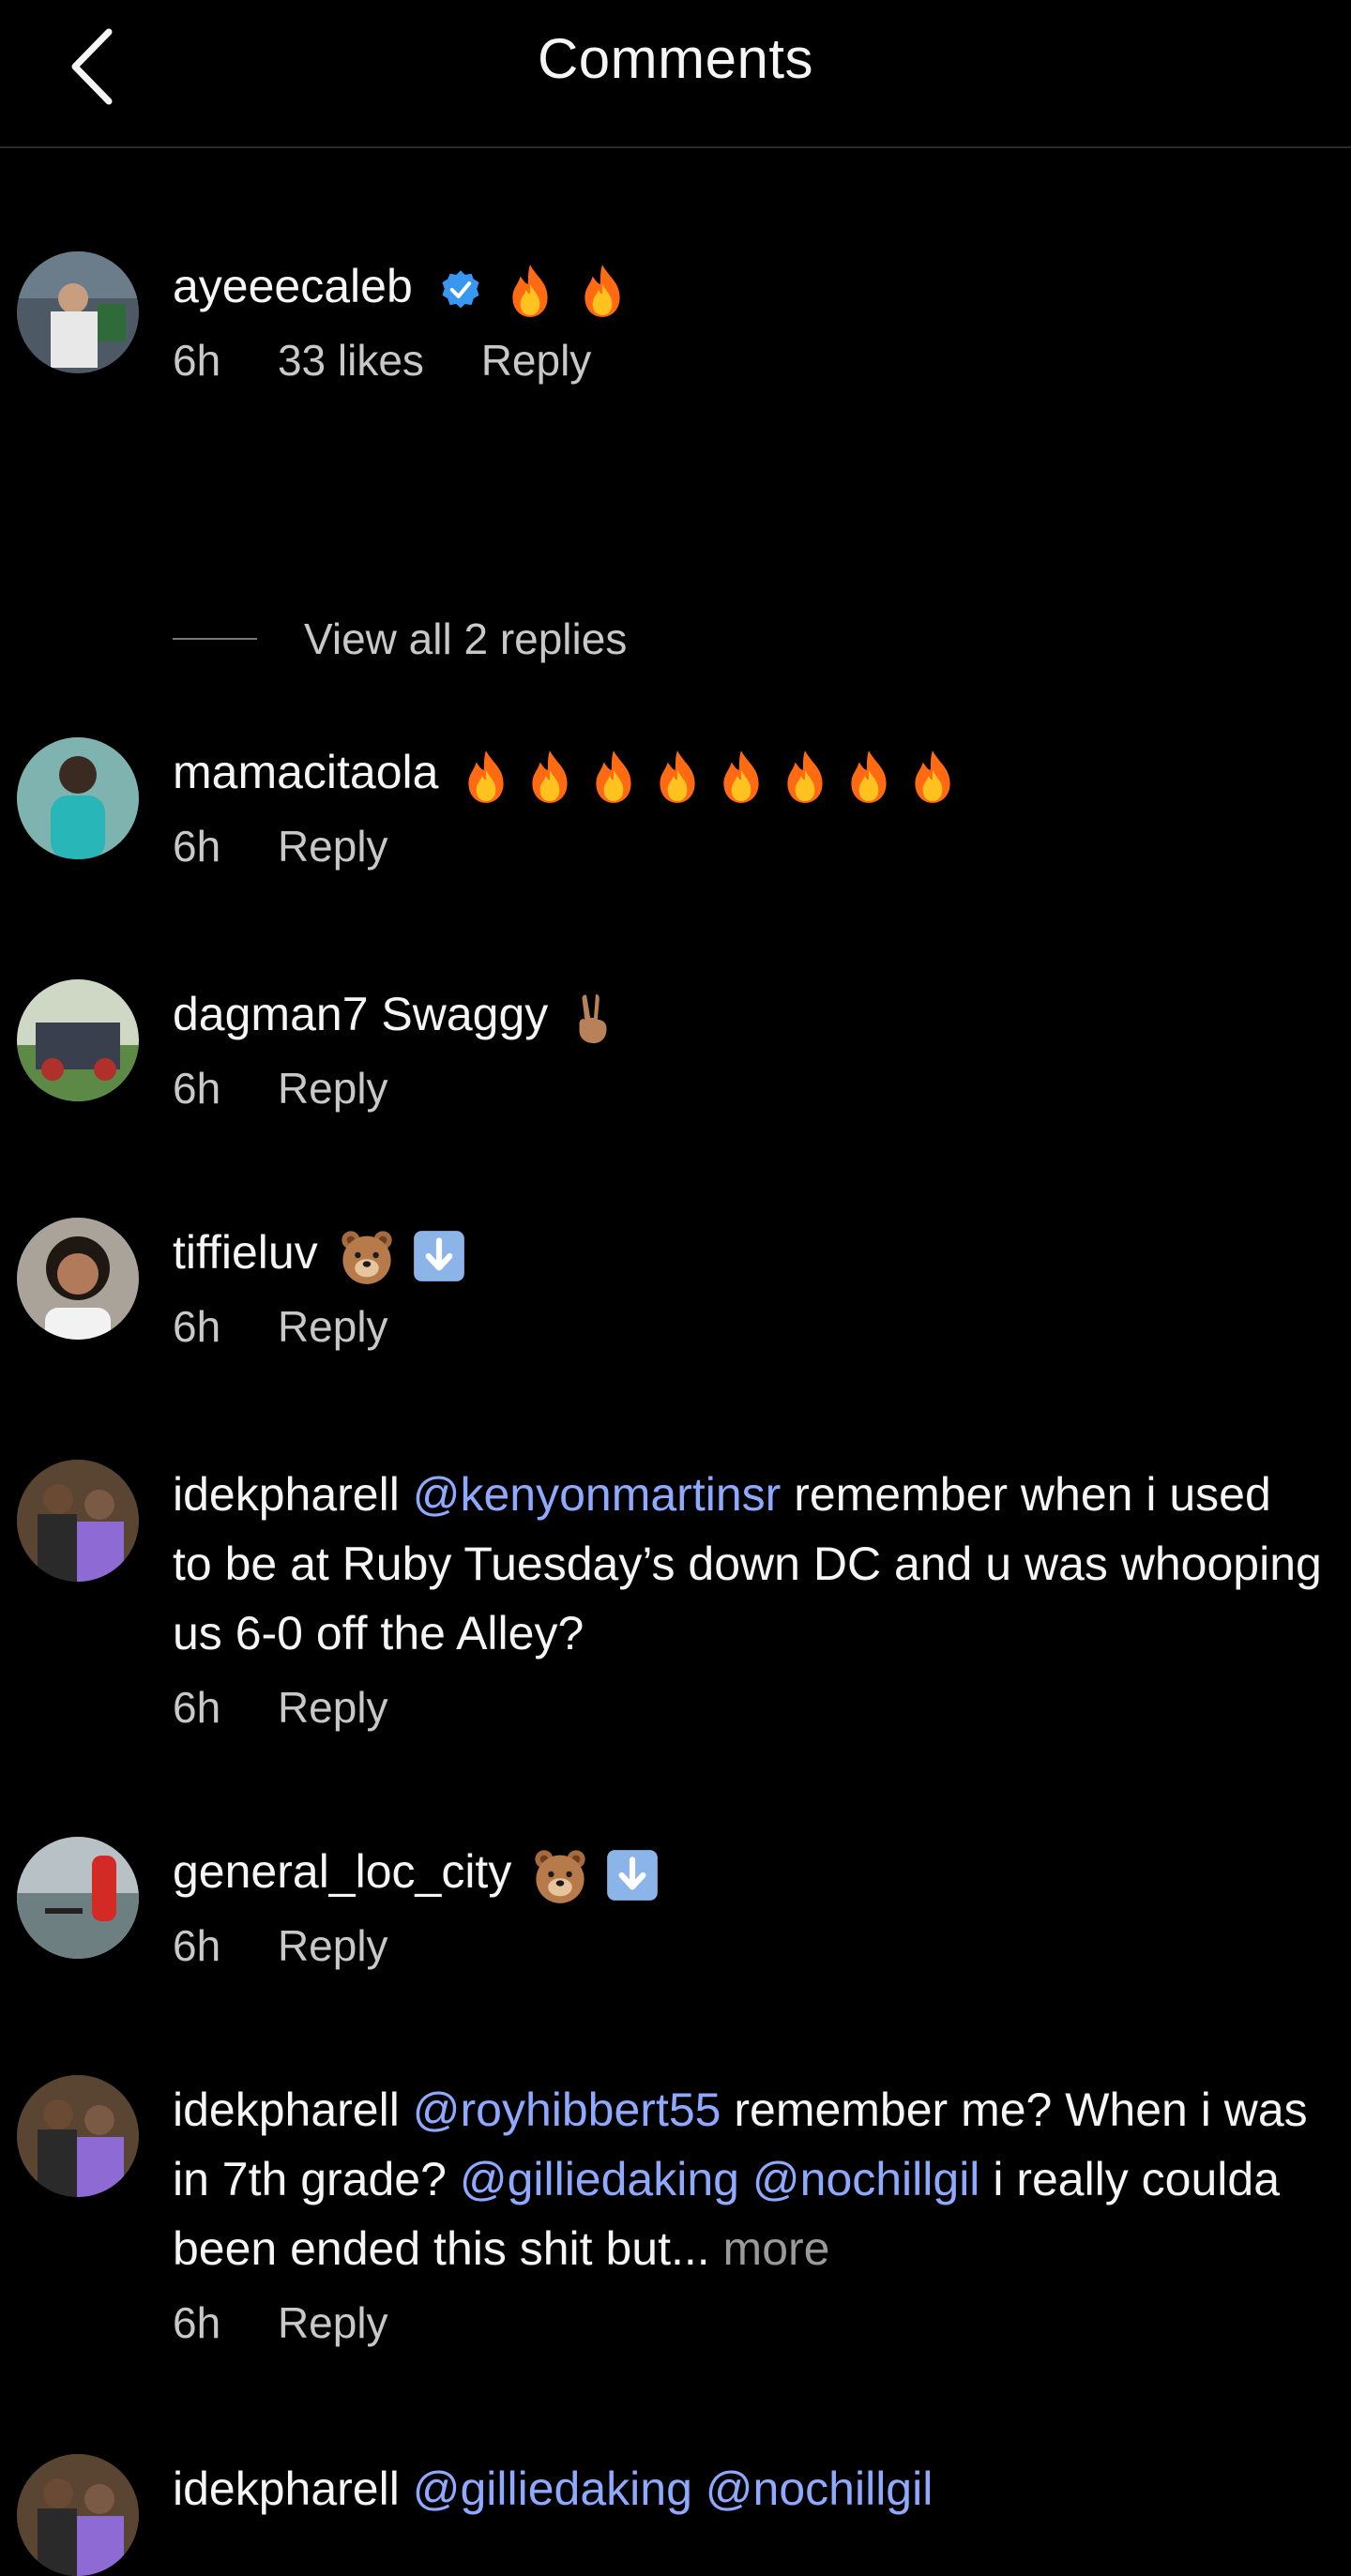  Describe the element at coordinates (748, 286) in the screenshot. I see `comment-text: ayeeecaleb` at that location.